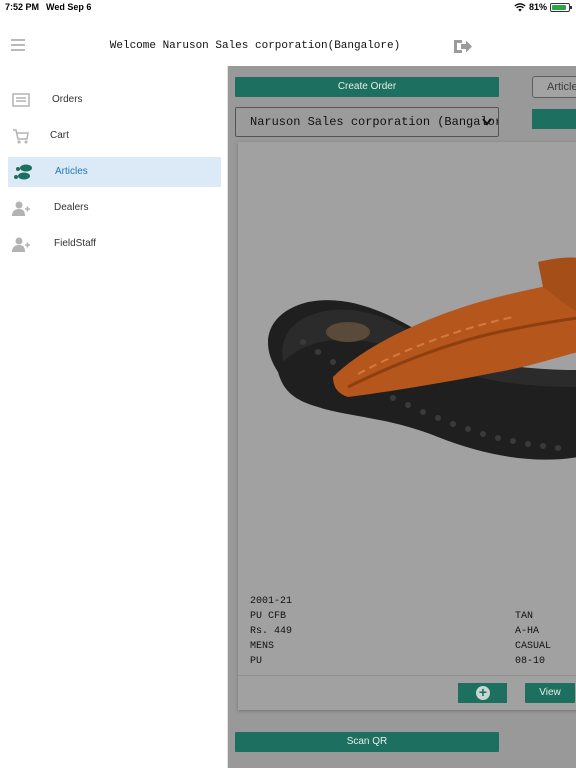 The image size is (576, 768). I want to click on sidebar-item-dealers: Dealers, so click(114, 208).